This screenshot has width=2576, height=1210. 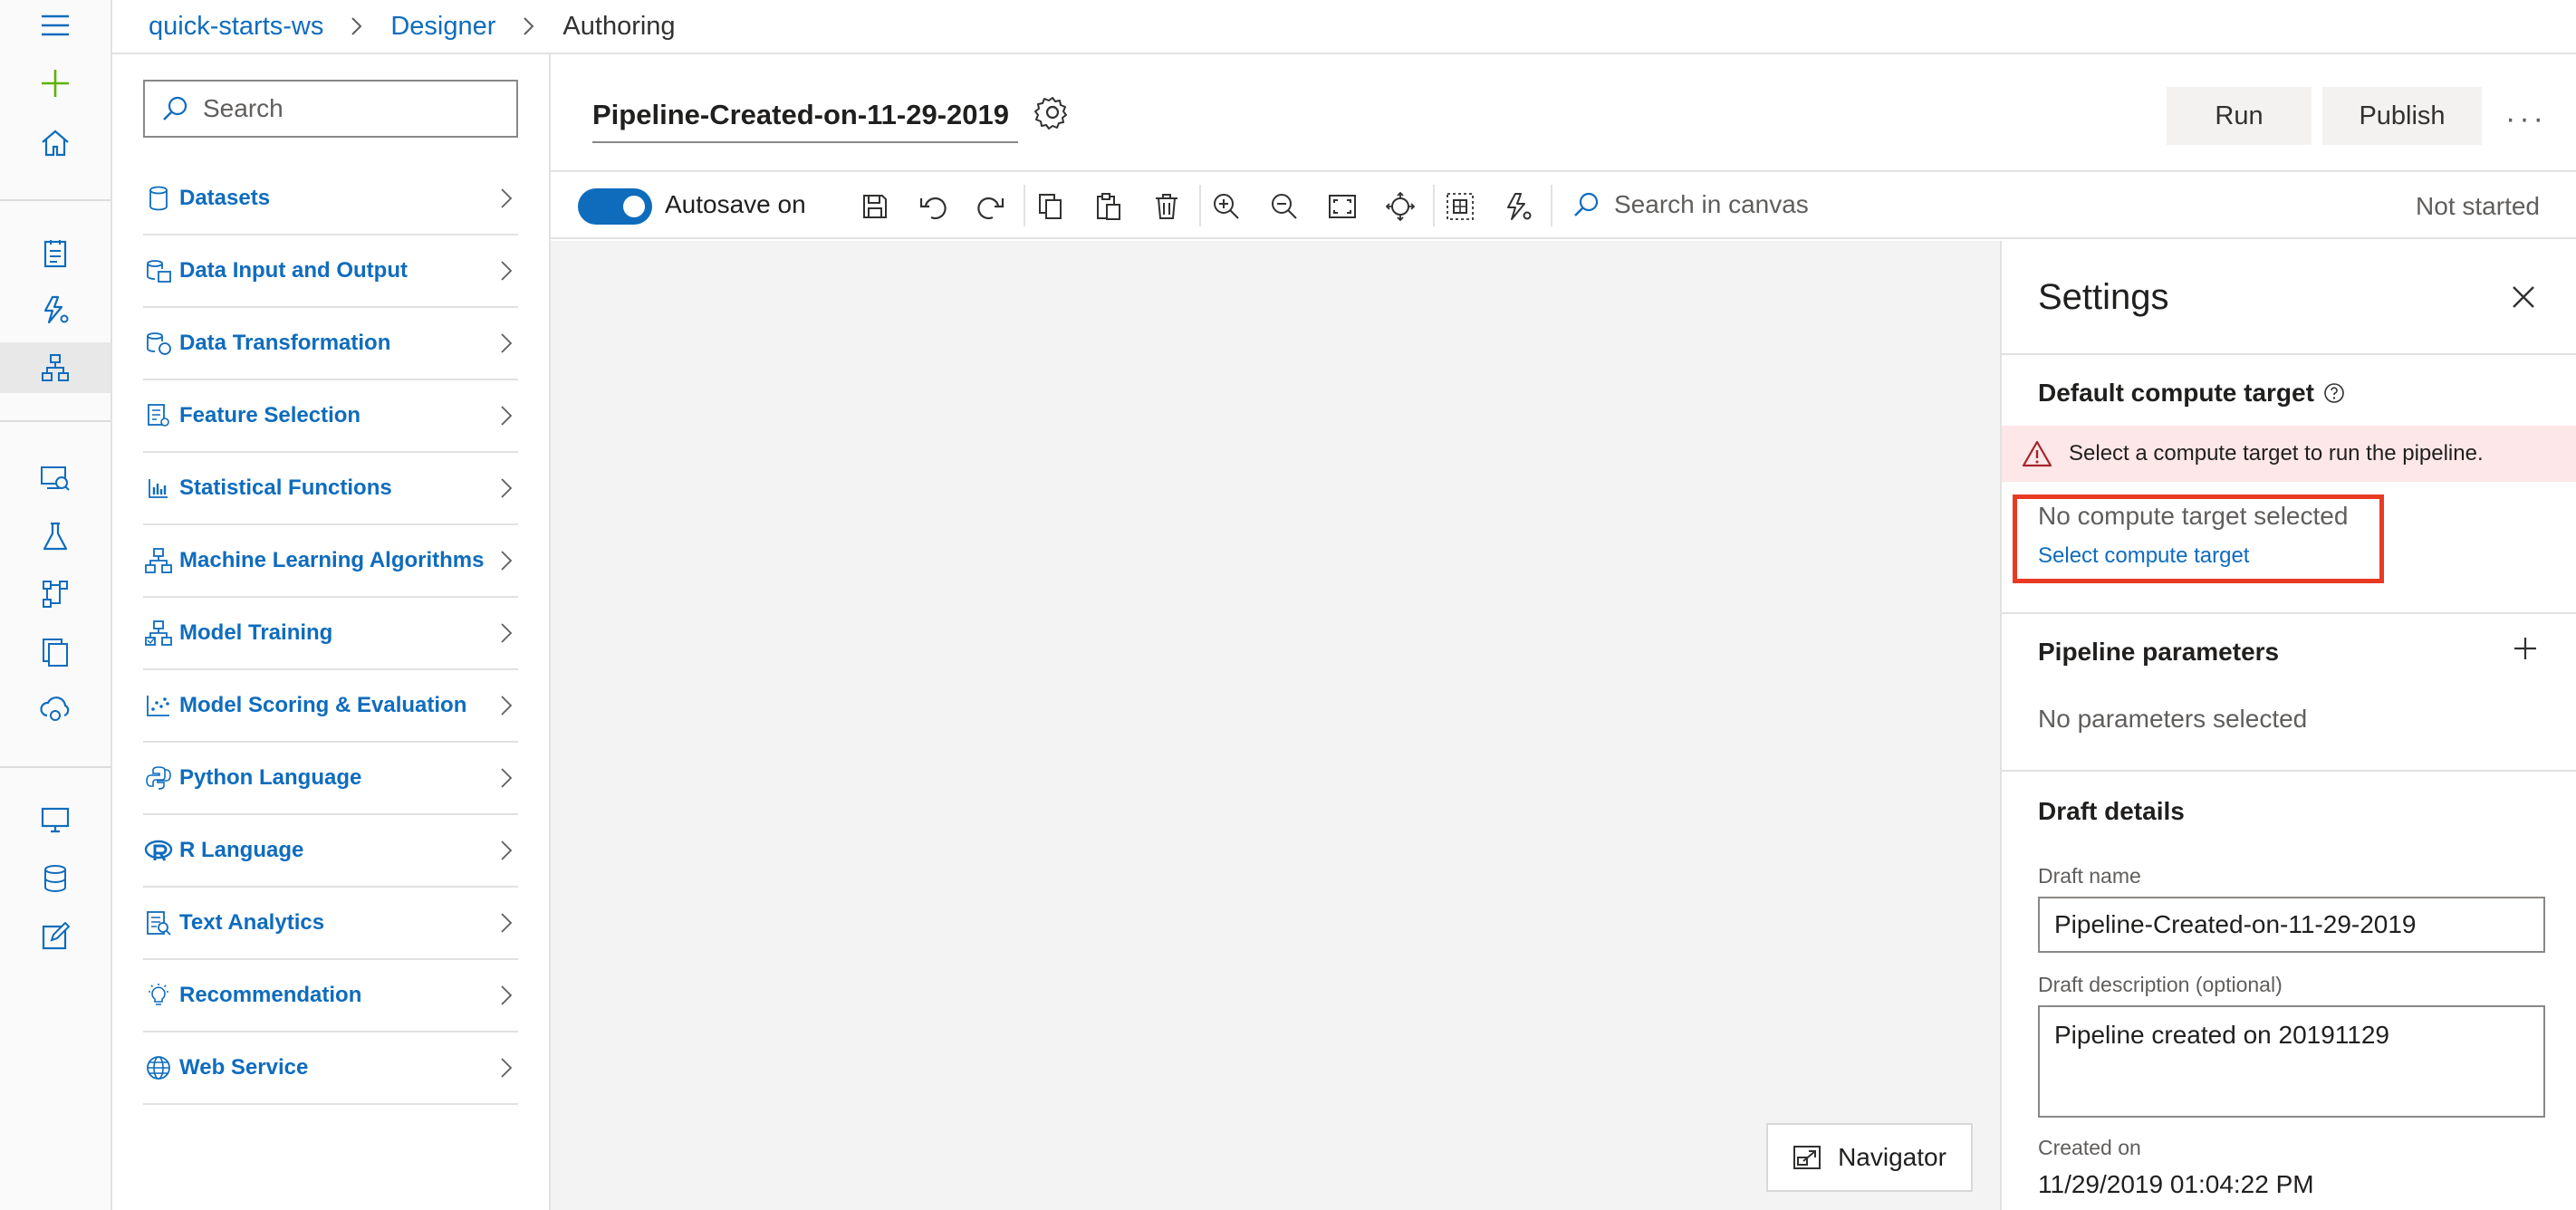 What do you see at coordinates (158, 560) in the screenshot?
I see `ml-algorithm-icon` at bounding box center [158, 560].